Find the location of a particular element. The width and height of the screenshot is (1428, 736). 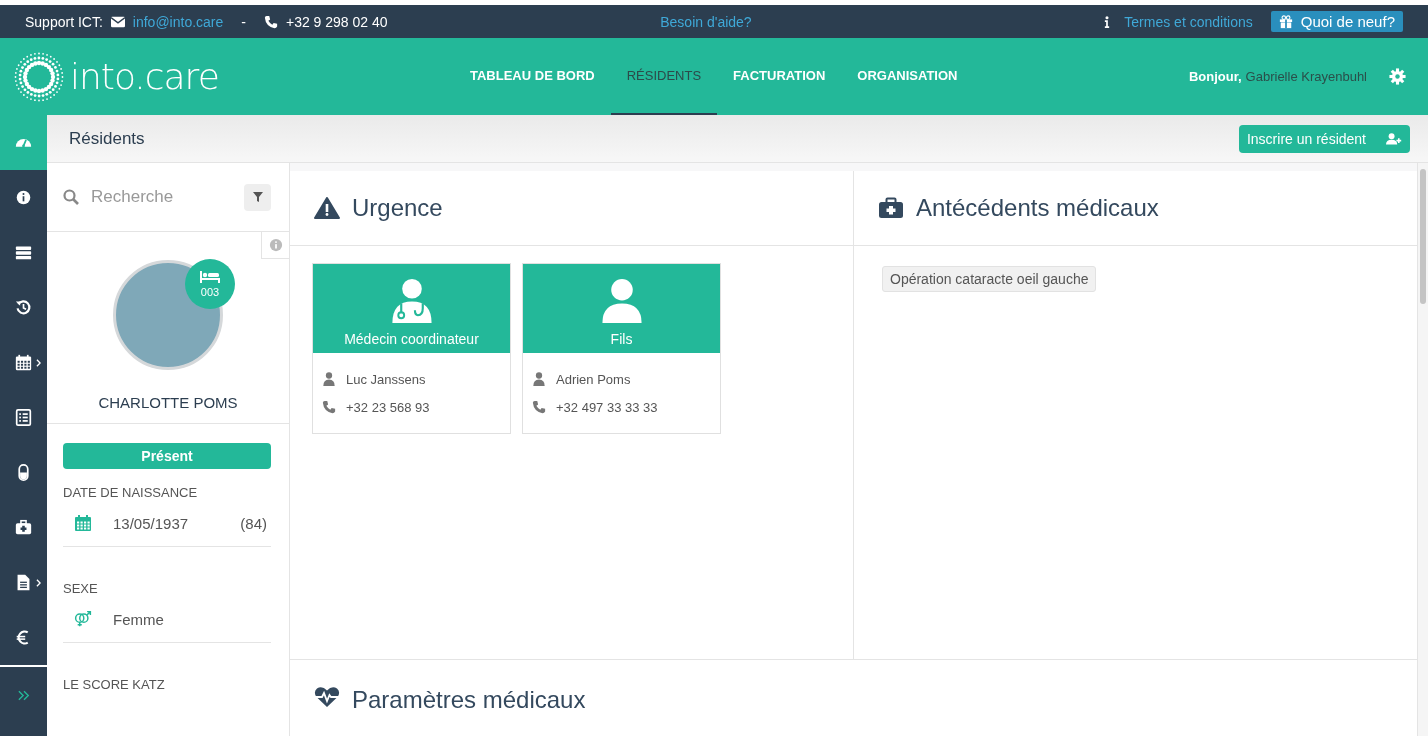

warning-icon is located at coordinates (327, 208).